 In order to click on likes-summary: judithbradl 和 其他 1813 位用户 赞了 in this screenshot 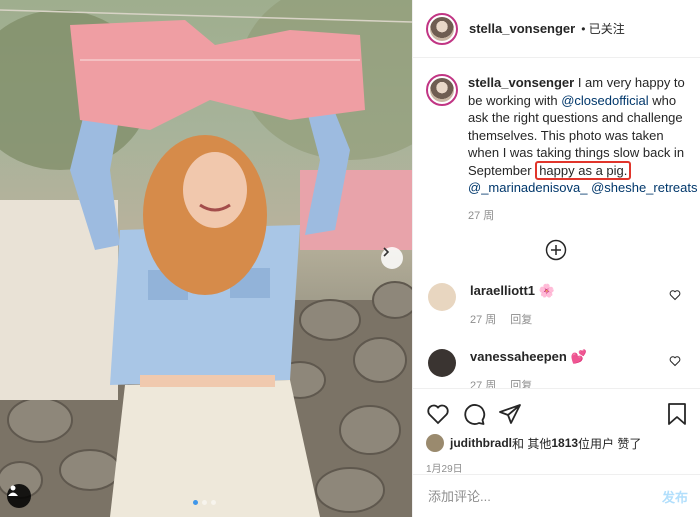, I will do `click(557, 443)`.